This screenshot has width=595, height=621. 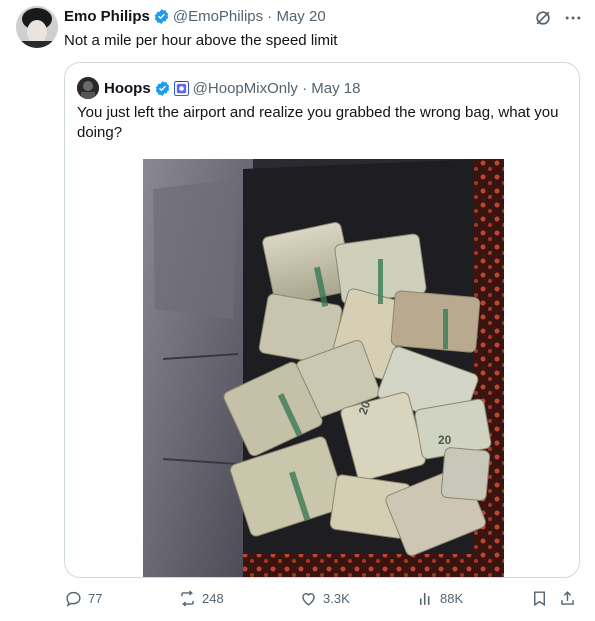 I want to click on view-count: 88K, so click(x=452, y=598).